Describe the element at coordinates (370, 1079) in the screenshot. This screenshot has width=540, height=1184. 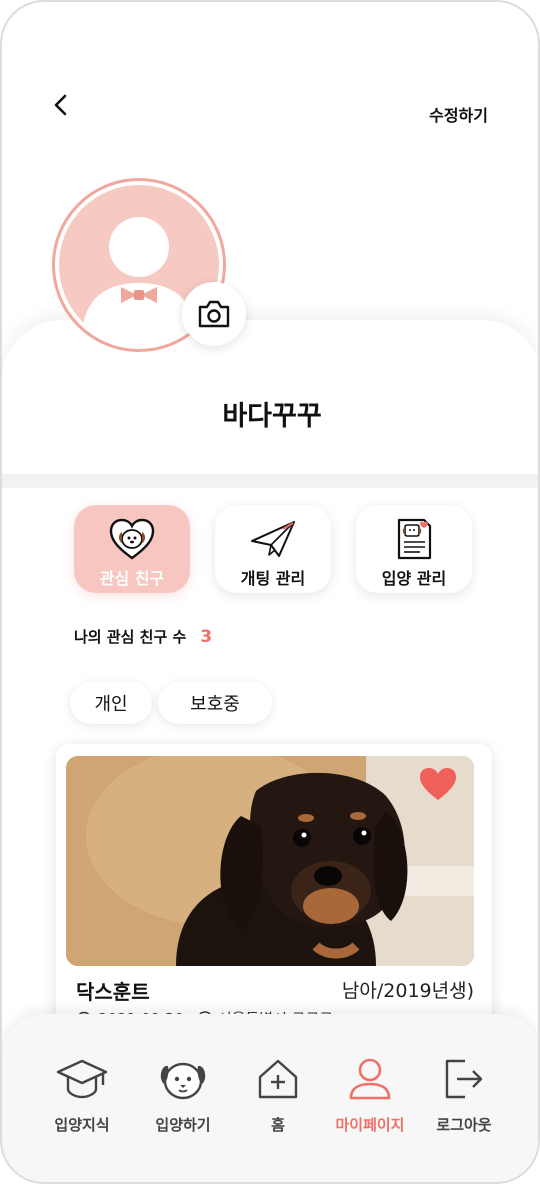
I see `user-icon` at that location.